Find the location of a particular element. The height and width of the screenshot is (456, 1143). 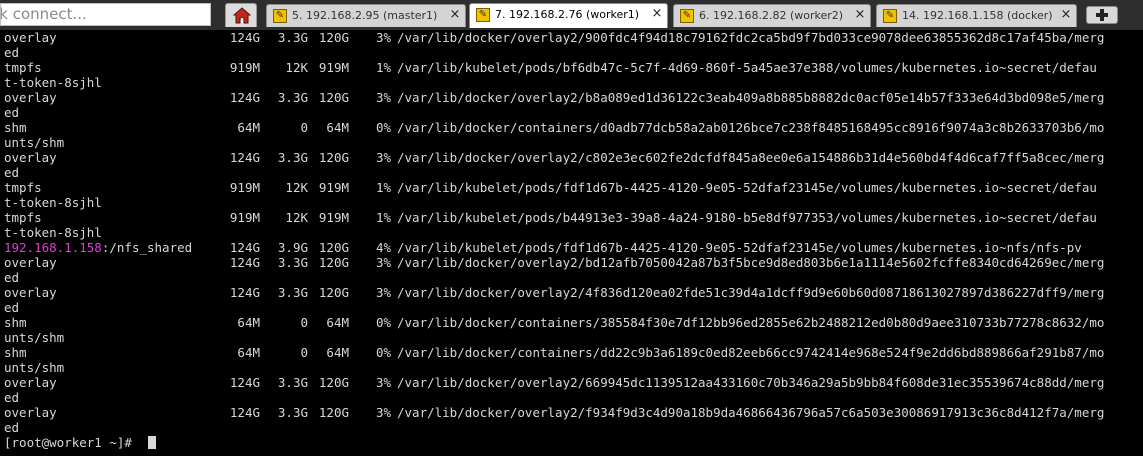

session-wrench-icon: ✎ is located at coordinates (483, 15).